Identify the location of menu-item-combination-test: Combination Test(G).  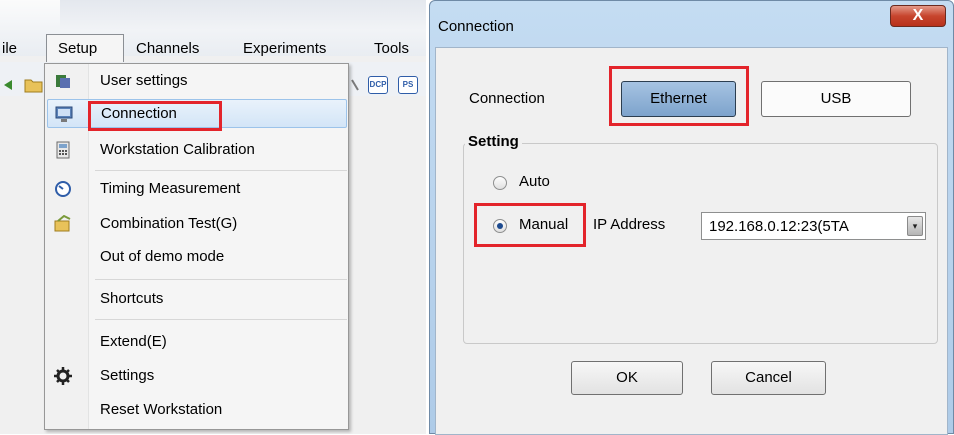
(197, 224).